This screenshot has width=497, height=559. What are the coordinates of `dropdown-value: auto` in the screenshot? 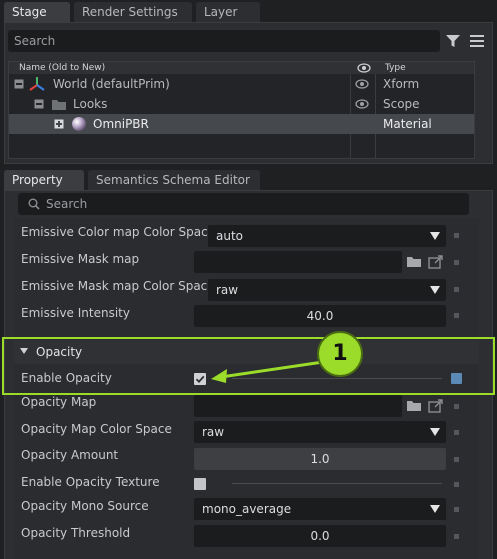 It's located at (230, 236).